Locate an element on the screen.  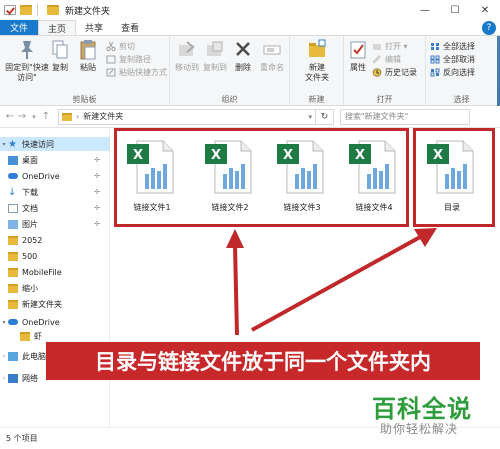
nav-item-quick-access: ▾ ★ 快速访问 is located at coordinates (55, 144).